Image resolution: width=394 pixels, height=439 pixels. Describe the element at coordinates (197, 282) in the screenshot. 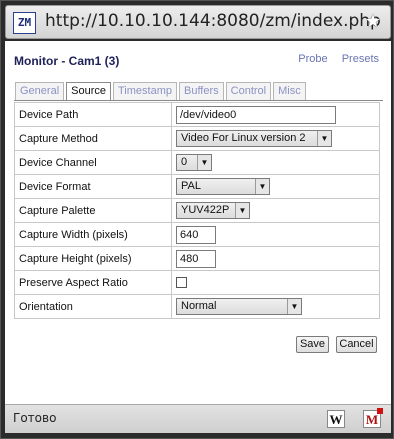

I see `table-row: Preserve Aspect Ratio` at that location.